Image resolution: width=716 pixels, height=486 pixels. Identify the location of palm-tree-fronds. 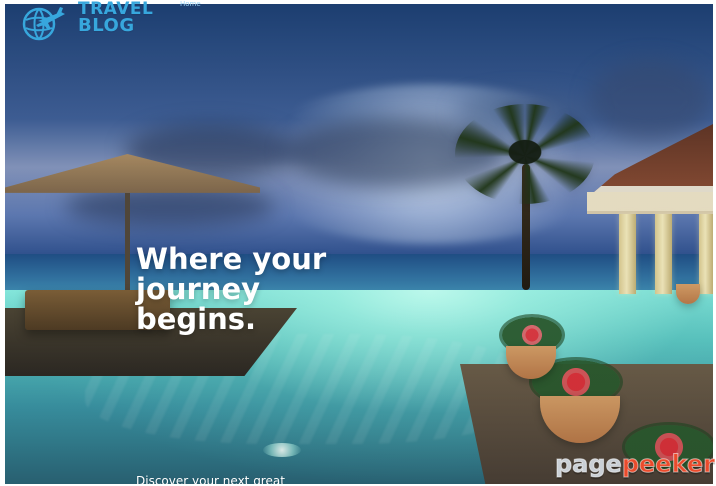
(525, 154).